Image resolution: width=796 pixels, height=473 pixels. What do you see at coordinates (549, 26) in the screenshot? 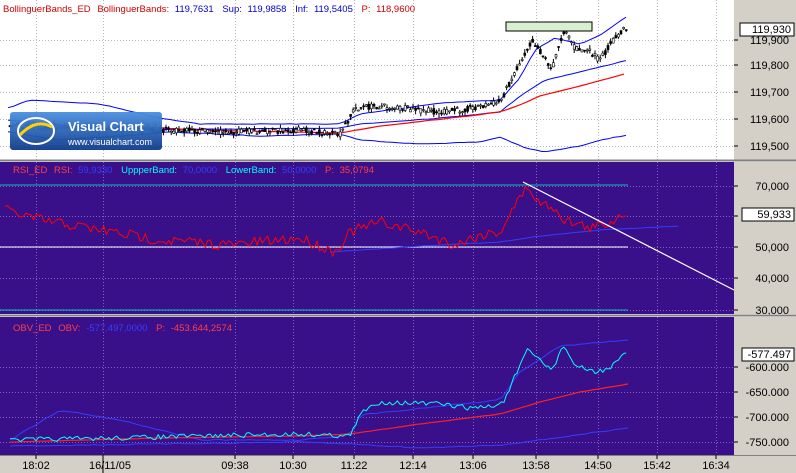
I see `price-annotation-box` at bounding box center [549, 26].